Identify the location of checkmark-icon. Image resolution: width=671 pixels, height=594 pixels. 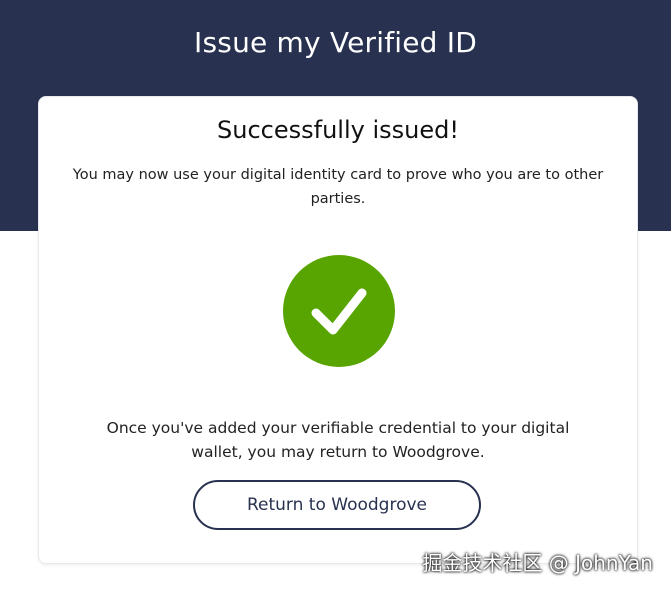
(339, 311).